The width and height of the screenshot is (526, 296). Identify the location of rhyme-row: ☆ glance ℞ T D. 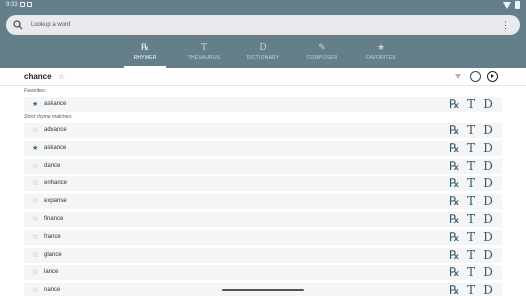
(263, 255).